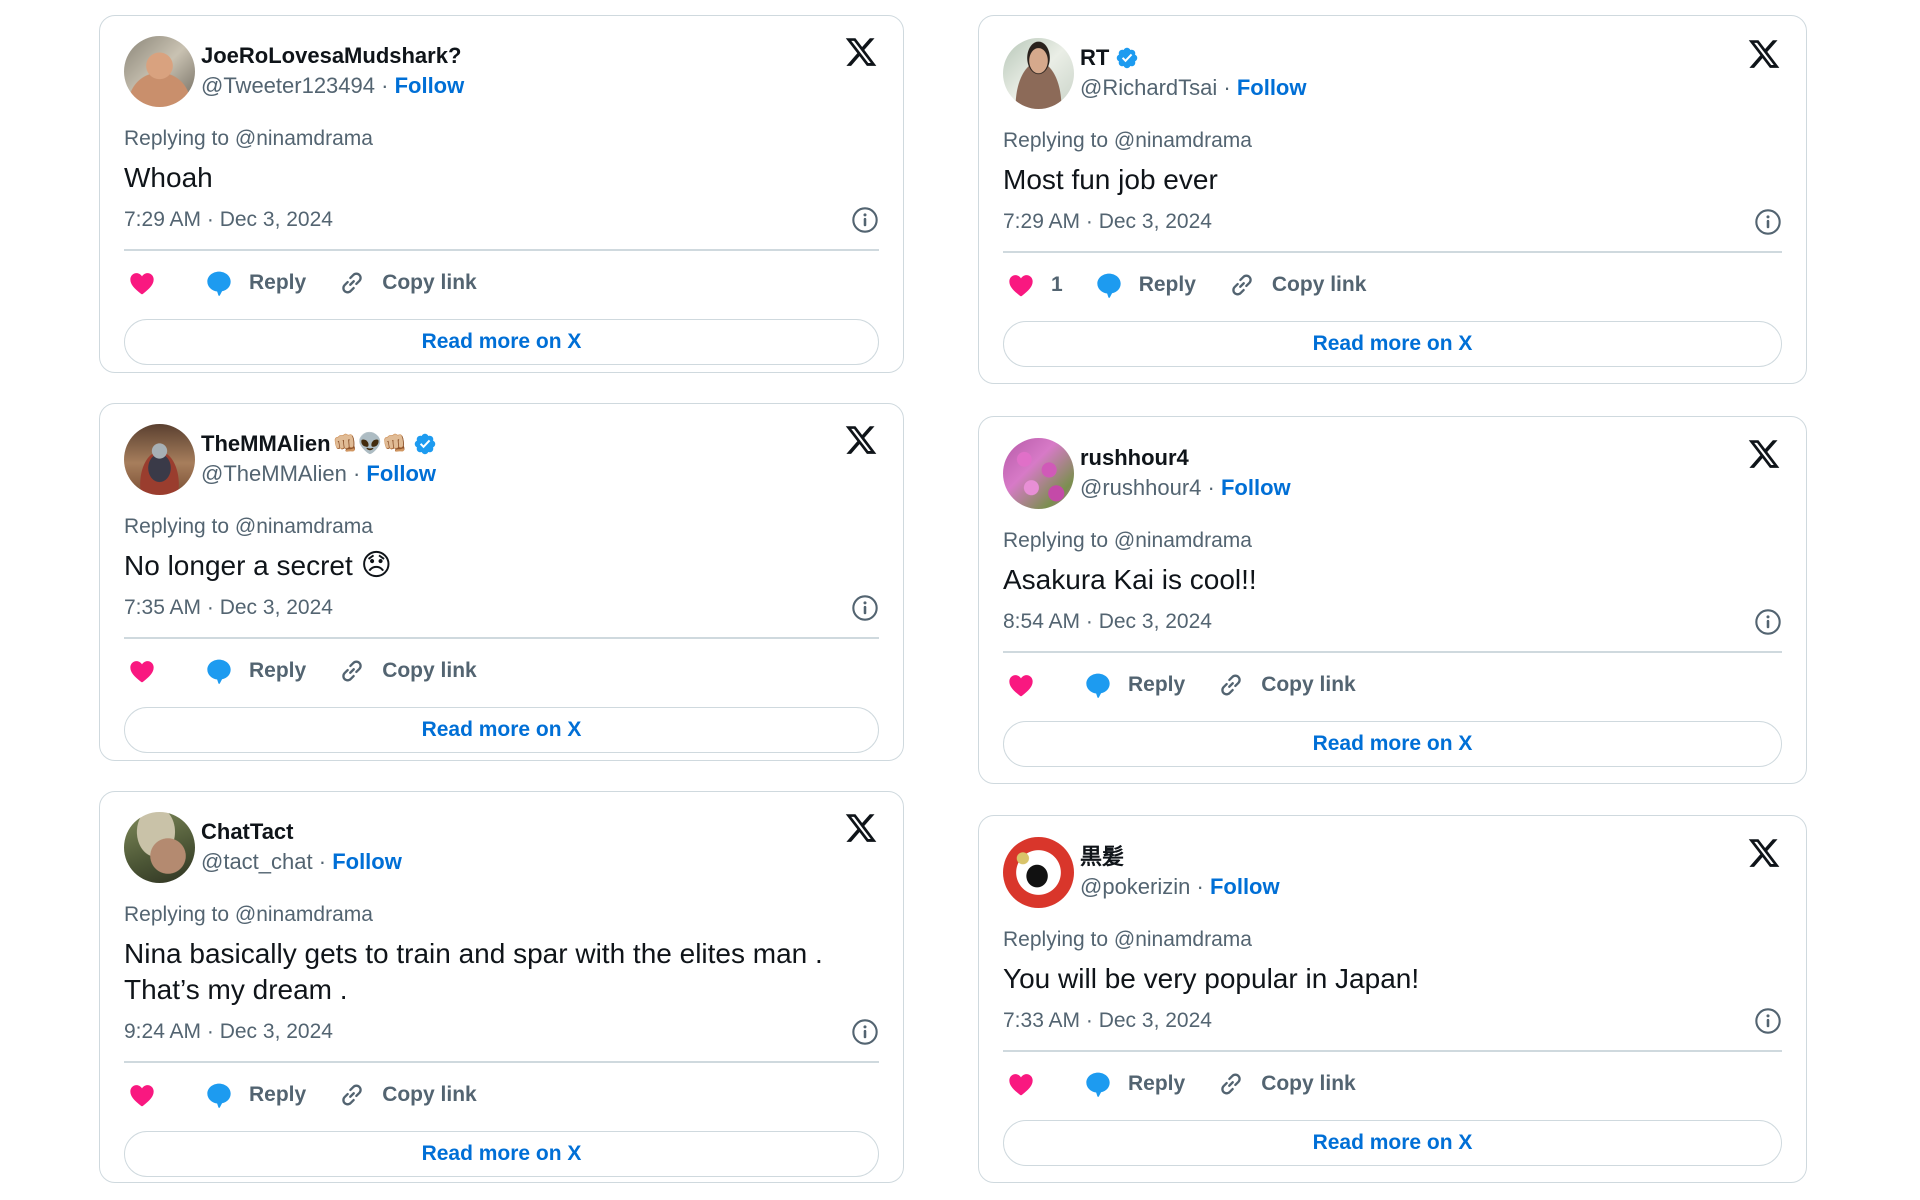 The width and height of the screenshot is (1920, 1200). I want to click on user-handle: @rushhour4, so click(1140, 487).